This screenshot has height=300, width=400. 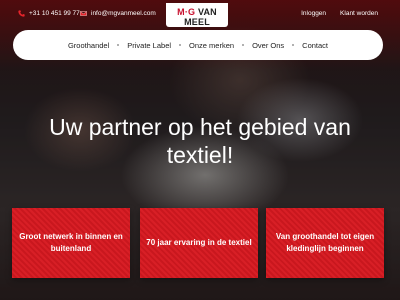 I want to click on site-logo: M·G VAN MEEL EST 1952, so click(x=197, y=22).